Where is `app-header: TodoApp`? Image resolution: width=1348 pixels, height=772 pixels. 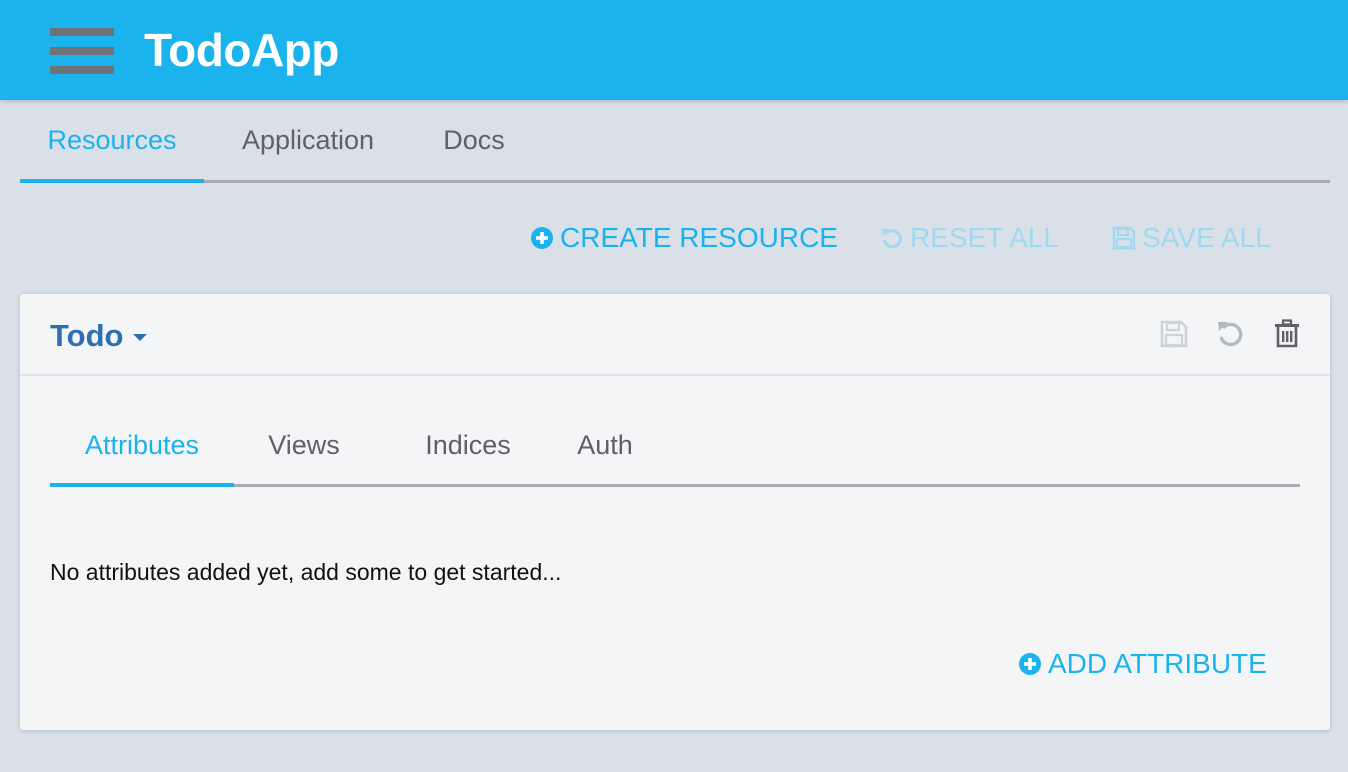
app-header: TodoApp is located at coordinates (674, 50).